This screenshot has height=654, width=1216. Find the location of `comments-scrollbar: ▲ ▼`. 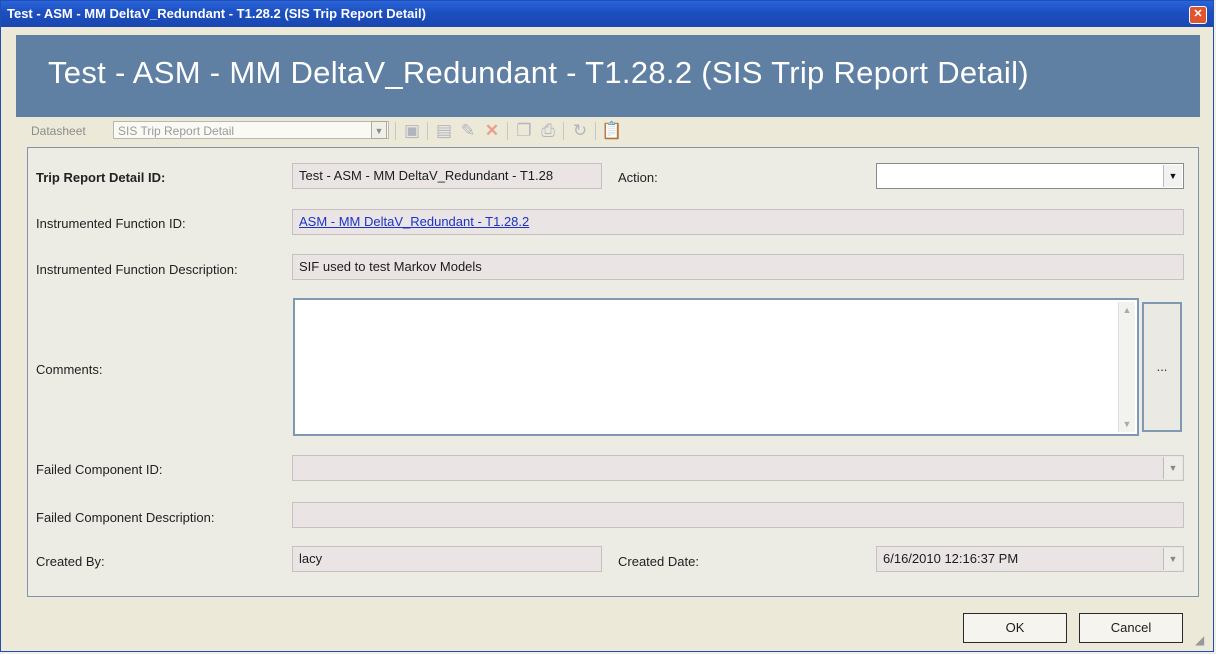

comments-scrollbar: ▲ ▼ is located at coordinates (1126, 367).